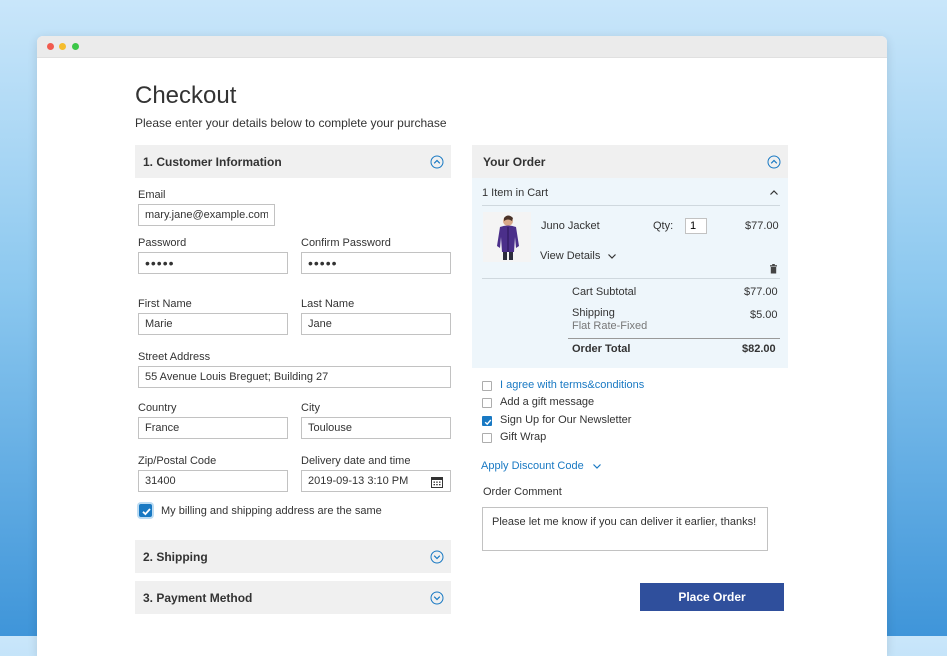 The height and width of the screenshot is (656, 947). What do you see at coordinates (376, 263) in the screenshot?
I see `confirm-password-field` at bounding box center [376, 263].